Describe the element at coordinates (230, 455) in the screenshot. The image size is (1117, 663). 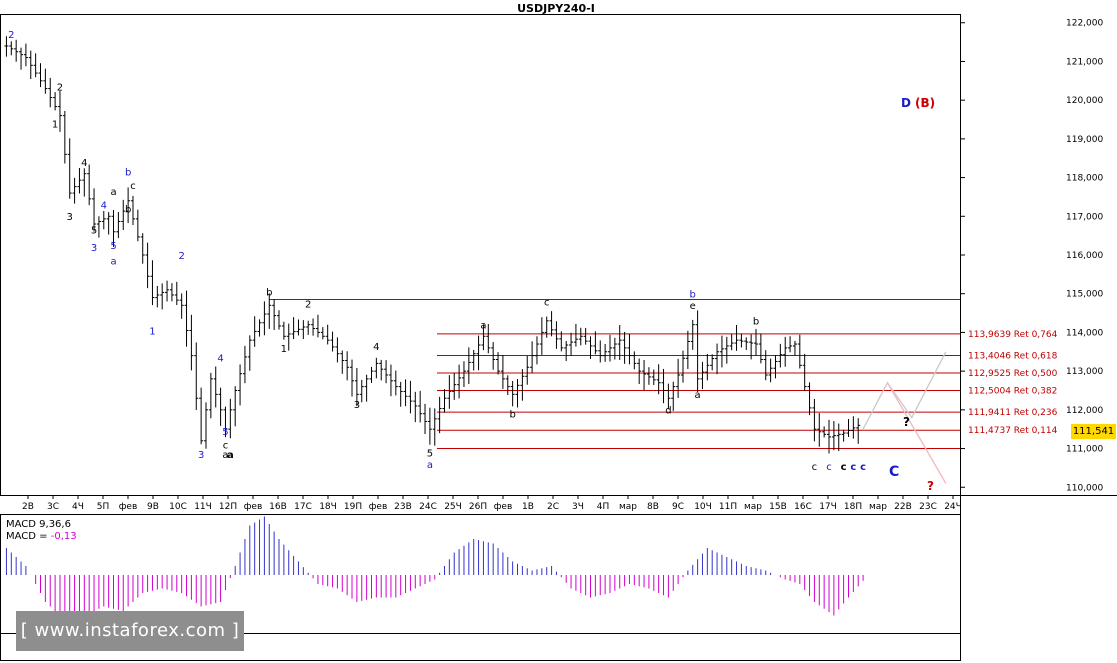
I see `wave-label-bold: a` at that location.